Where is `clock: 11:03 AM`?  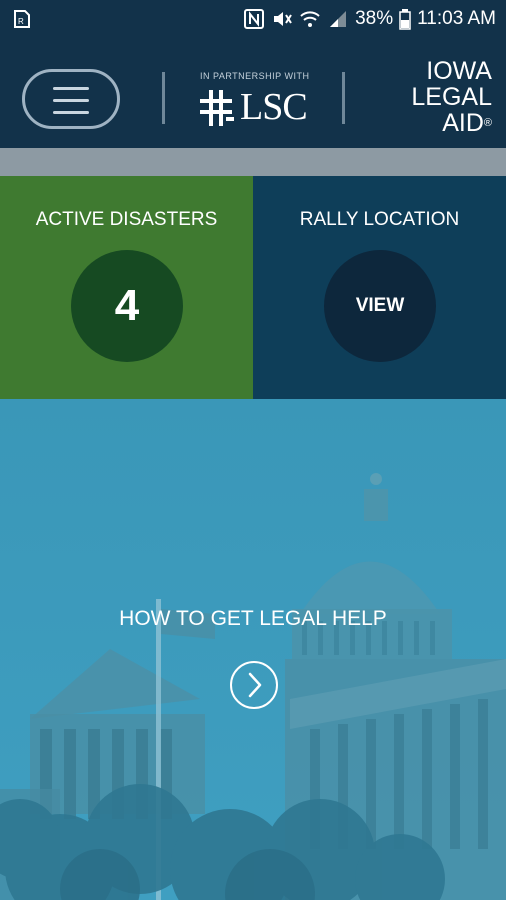 clock: 11:03 AM is located at coordinates (456, 18).